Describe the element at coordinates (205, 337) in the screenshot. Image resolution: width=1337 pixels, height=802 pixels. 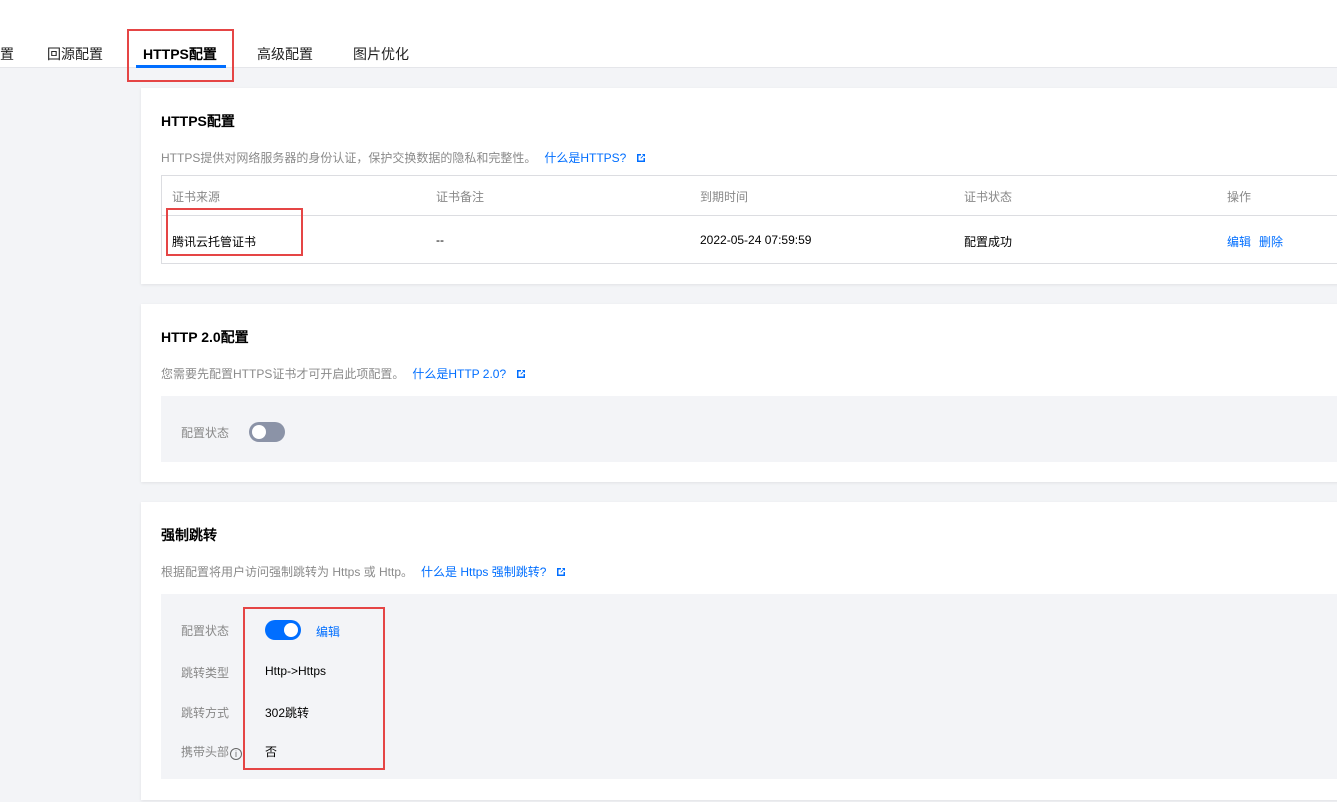
I see `card-title: HTTP 2.0配置` at that location.